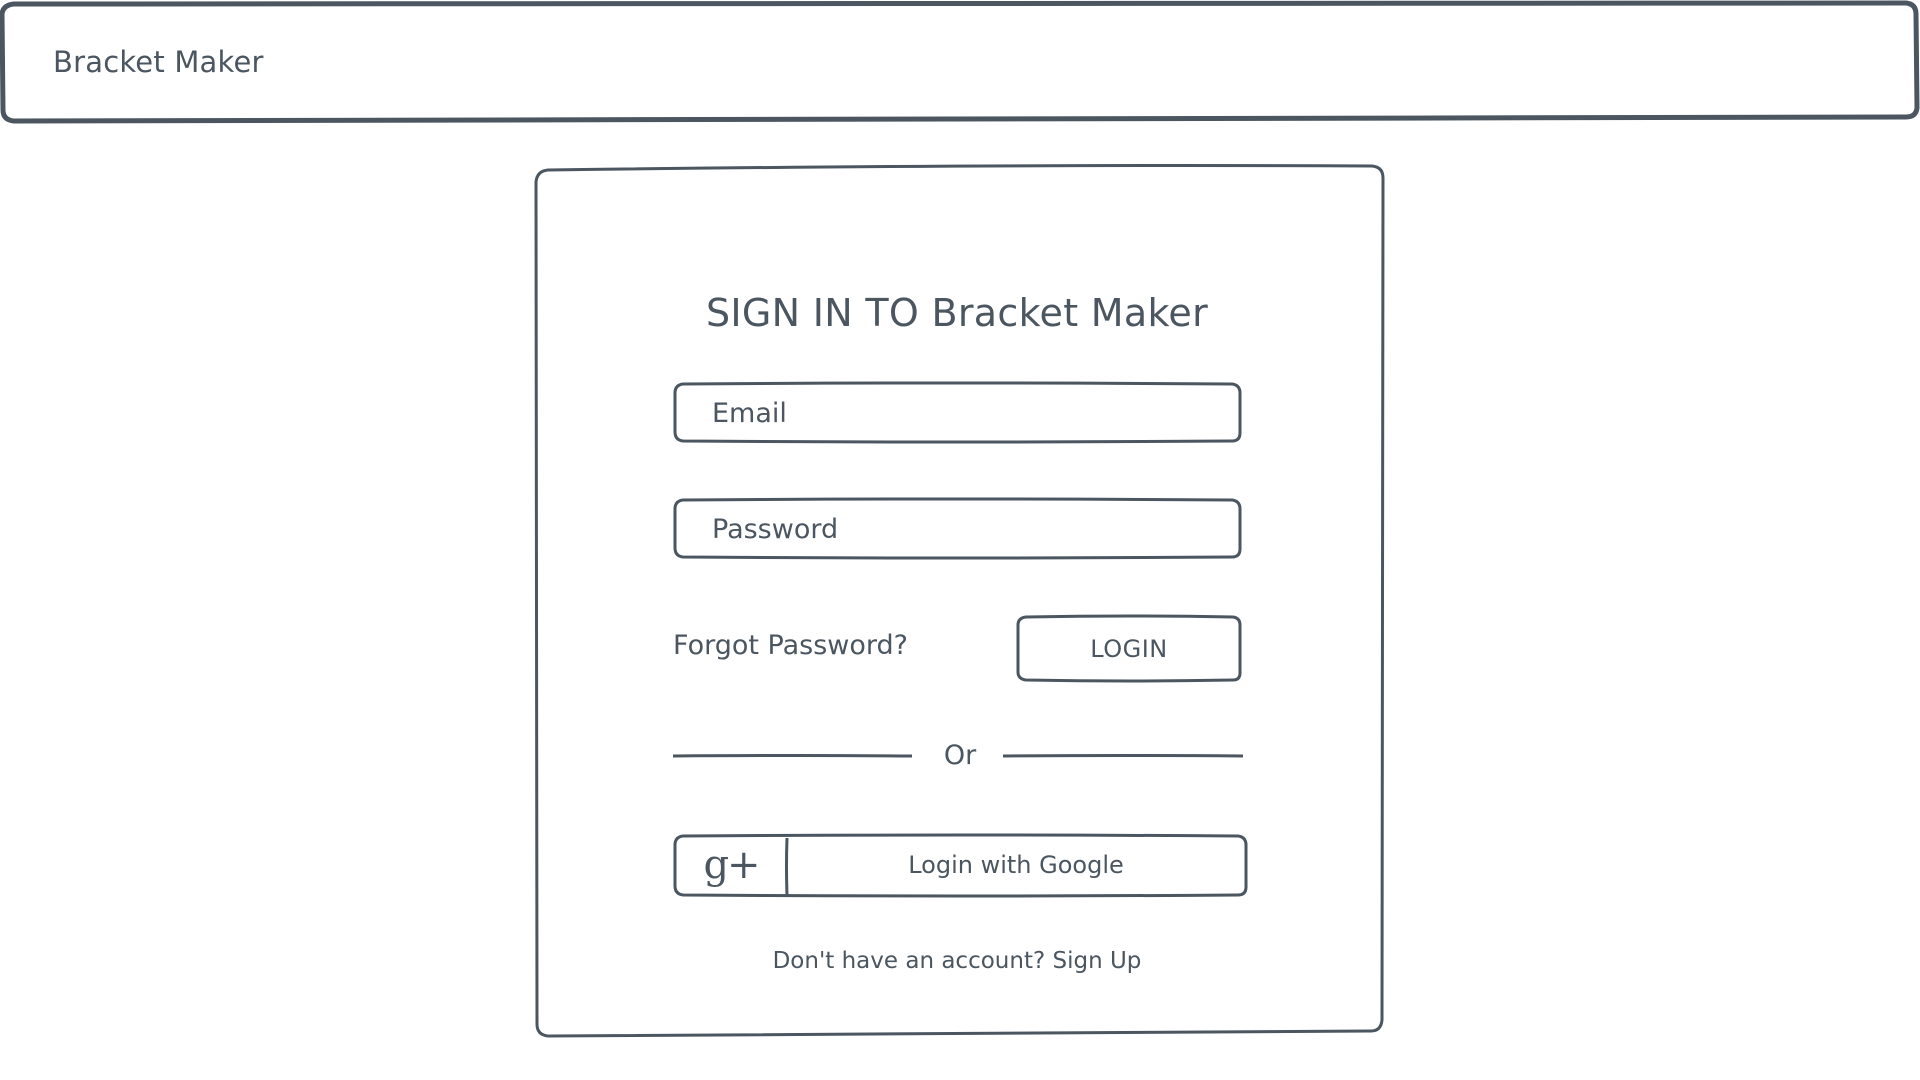 The width and height of the screenshot is (1920, 1080). I want to click on divider-or-label: Or, so click(960, 755).